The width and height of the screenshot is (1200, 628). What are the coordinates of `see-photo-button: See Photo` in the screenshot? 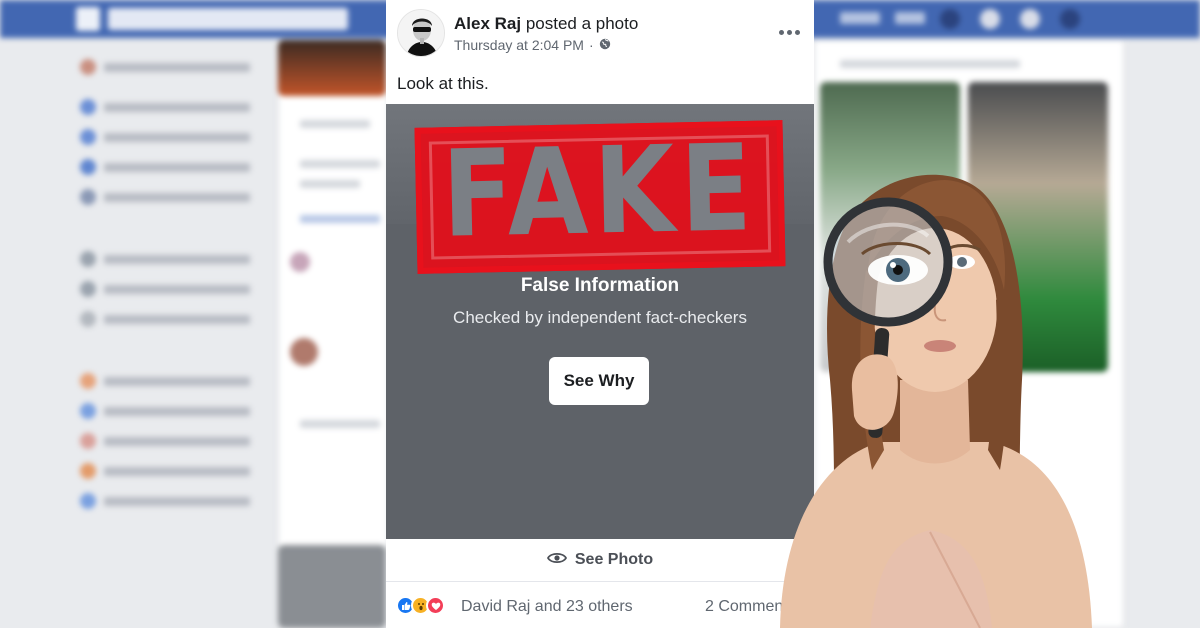 It's located at (600, 560).